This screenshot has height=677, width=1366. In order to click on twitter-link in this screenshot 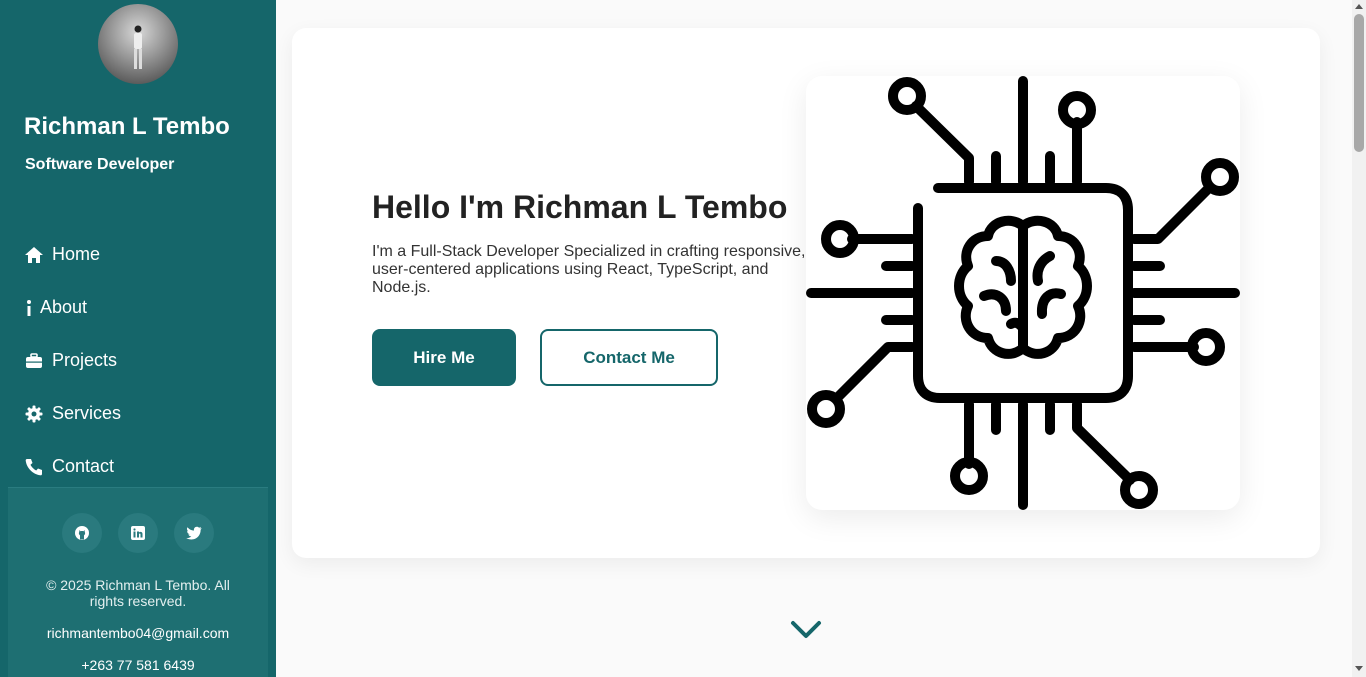, I will do `click(194, 533)`.